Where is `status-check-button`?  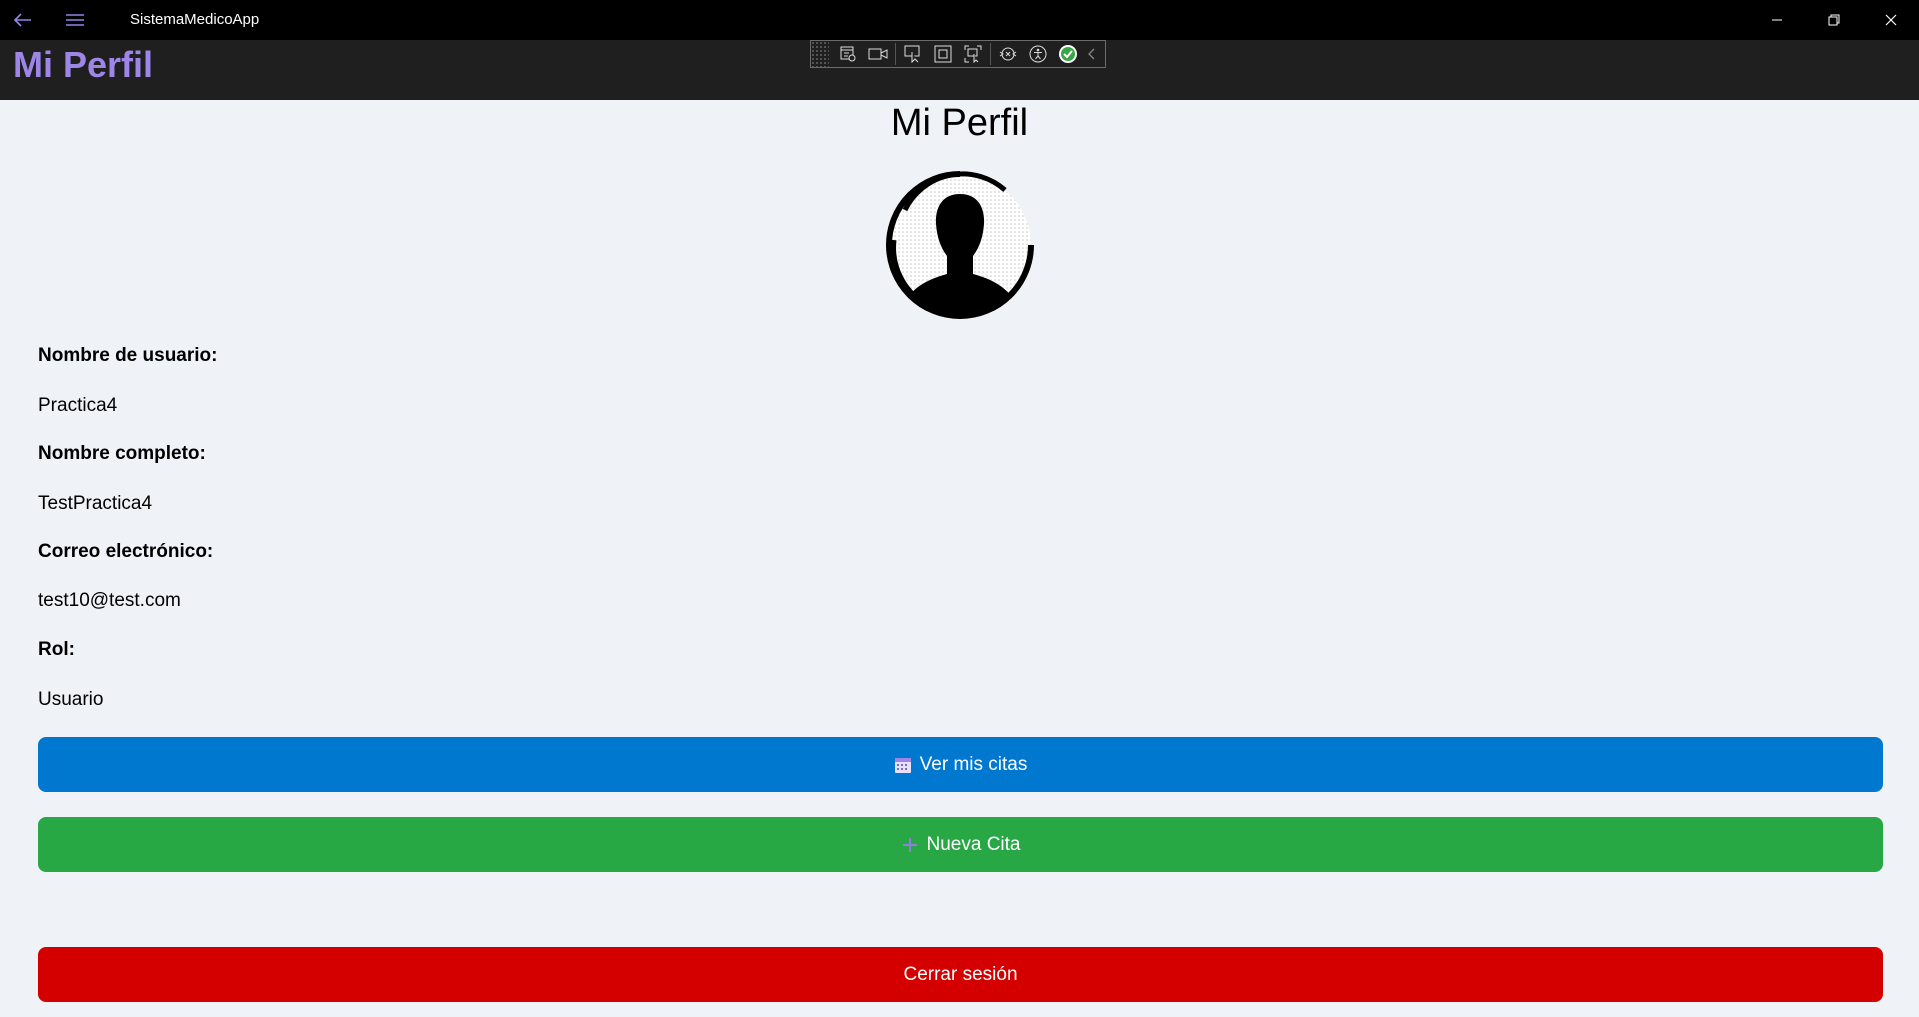
status-check-button is located at coordinates (1068, 54).